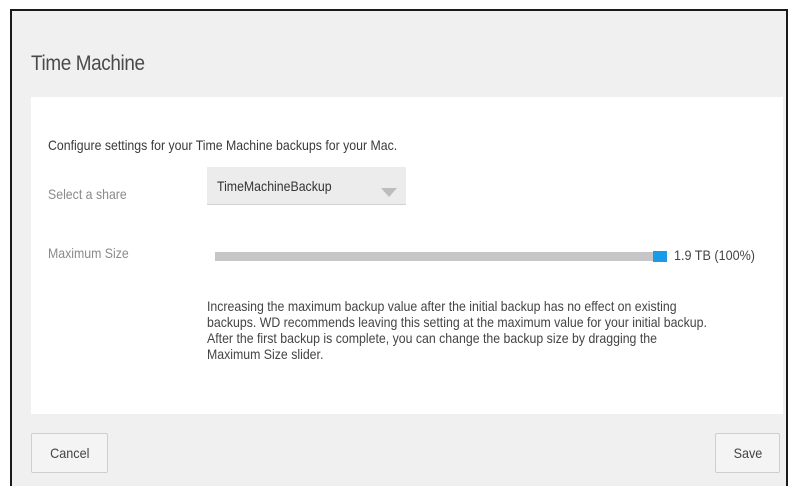 The height and width of the screenshot is (488, 790). Describe the element at coordinates (88, 253) in the screenshot. I see `max-size-label: Maximum Size` at that location.